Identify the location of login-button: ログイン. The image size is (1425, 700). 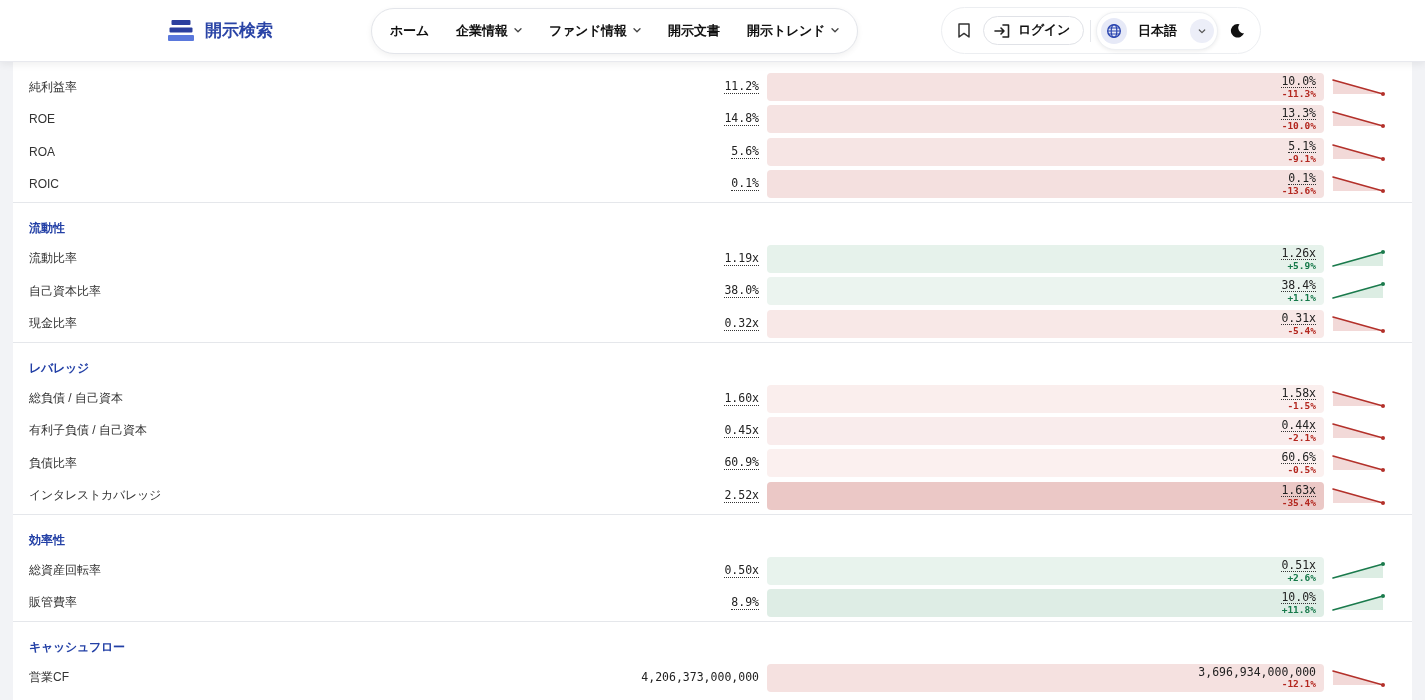
(1033, 30).